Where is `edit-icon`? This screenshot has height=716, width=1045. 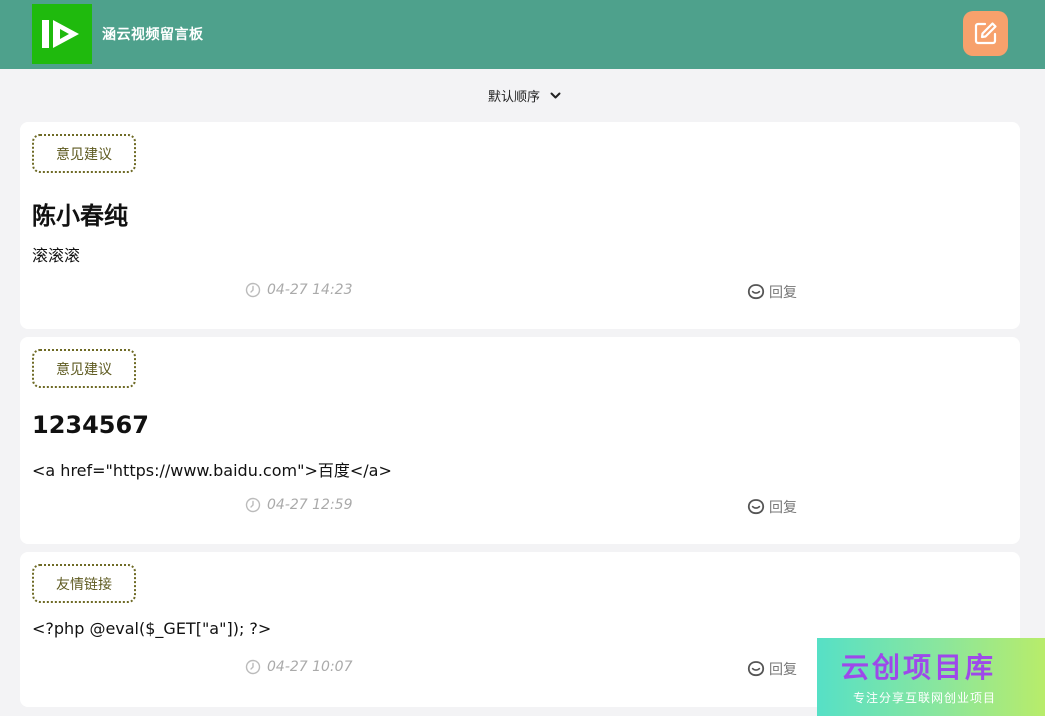 edit-icon is located at coordinates (985, 33).